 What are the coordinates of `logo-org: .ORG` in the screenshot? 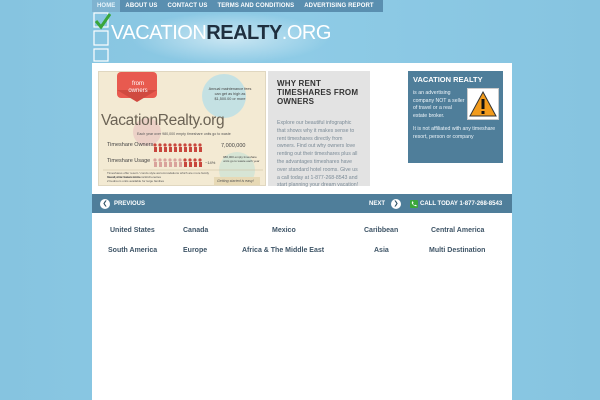 It's located at (306, 33).